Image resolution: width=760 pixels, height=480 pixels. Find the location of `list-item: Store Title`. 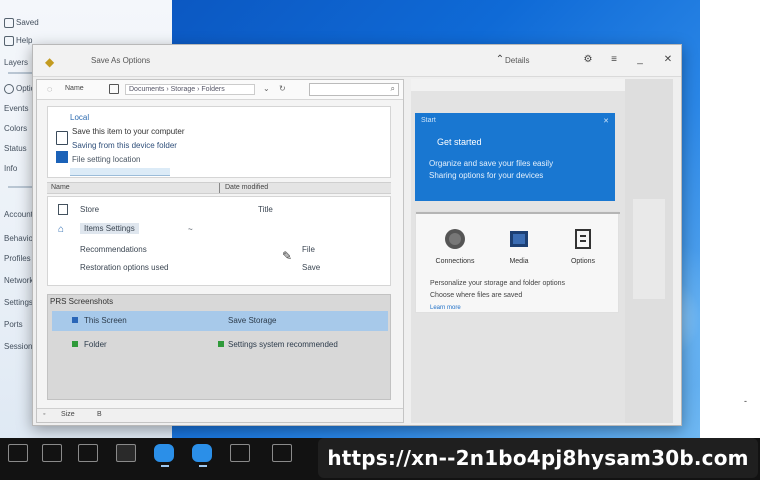

list-item: Store Title is located at coordinates (219, 210).